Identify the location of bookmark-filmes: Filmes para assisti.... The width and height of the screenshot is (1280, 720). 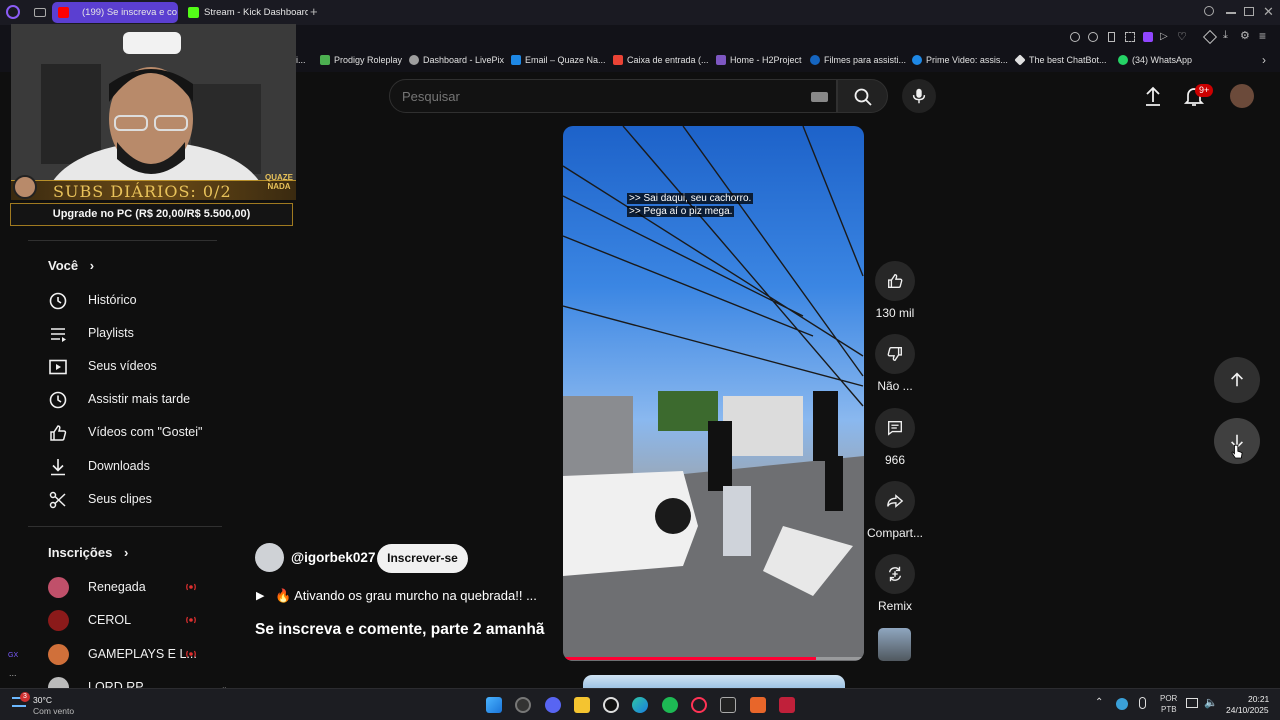
(858, 60).